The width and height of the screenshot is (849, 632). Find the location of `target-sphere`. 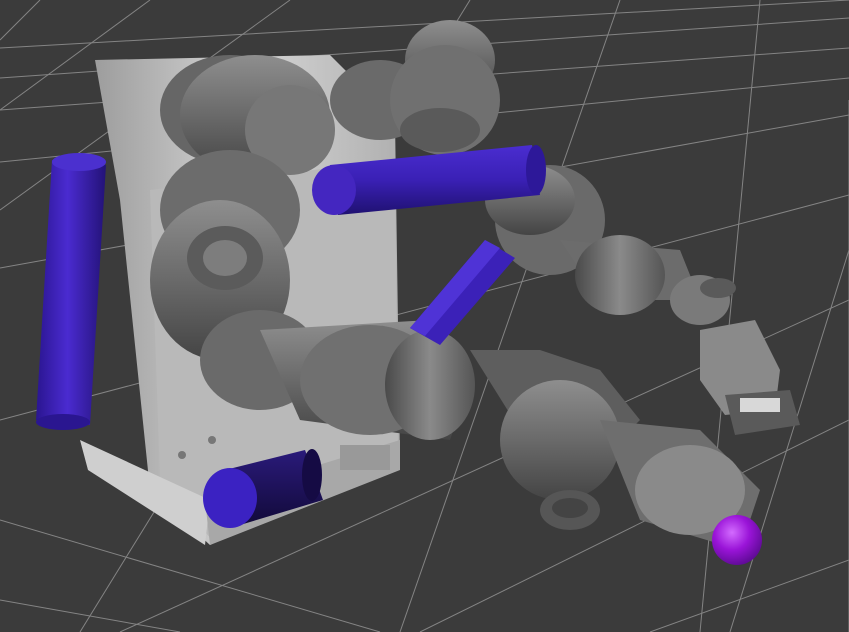

target-sphere is located at coordinates (737, 540).